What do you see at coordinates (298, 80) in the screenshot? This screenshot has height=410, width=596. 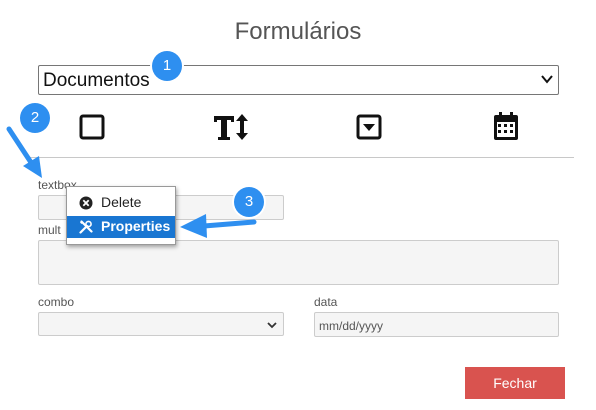 I see `document-select: Documentos` at bounding box center [298, 80].